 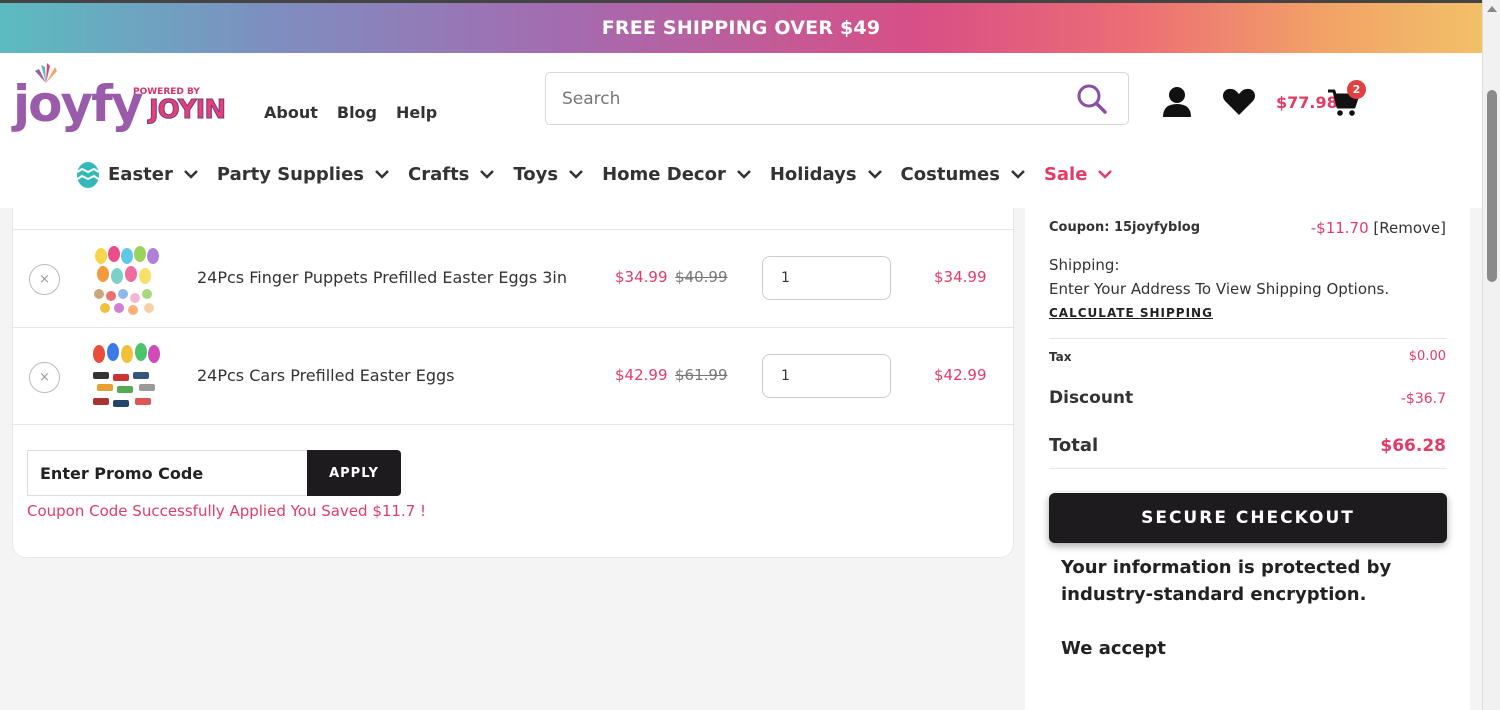 I want to click on nav-item-party-supplies: Party Supplies, so click(x=303, y=174).